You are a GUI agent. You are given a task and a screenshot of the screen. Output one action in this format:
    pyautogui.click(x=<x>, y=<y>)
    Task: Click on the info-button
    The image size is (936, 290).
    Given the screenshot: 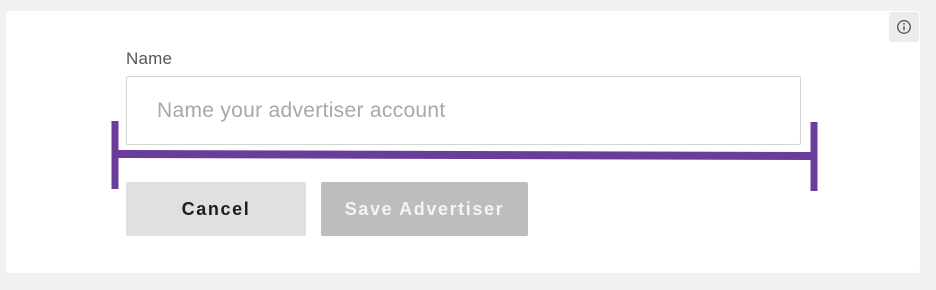 What is the action you would take?
    pyautogui.click(x=904, y=27)
    